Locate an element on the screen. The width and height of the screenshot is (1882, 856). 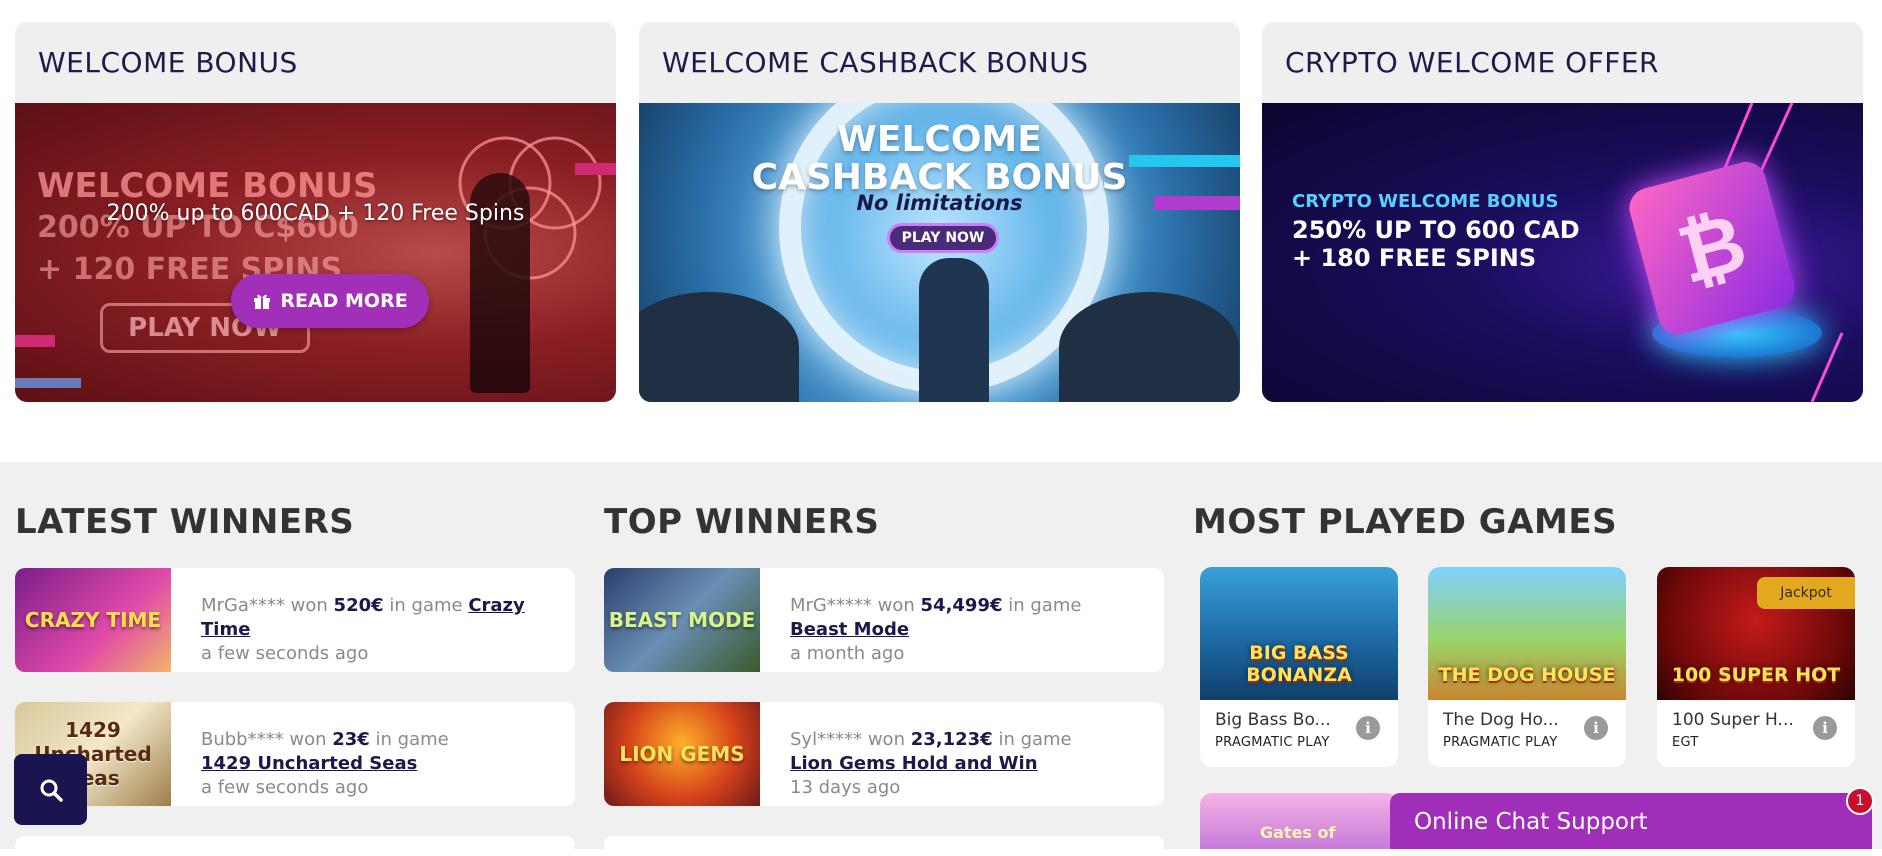
winner-time: a month ago is located at coordinates (847, 653).